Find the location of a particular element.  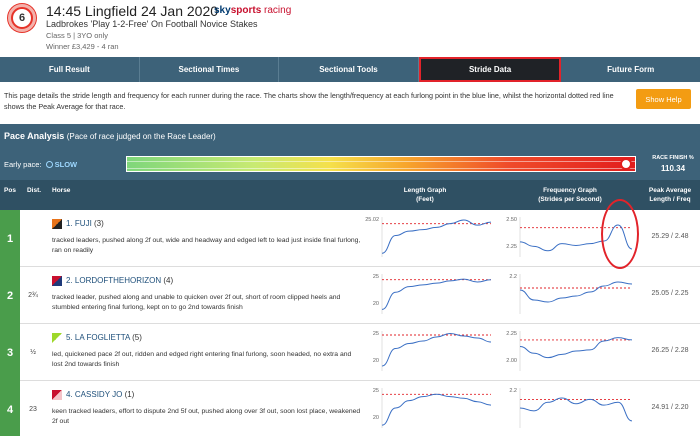

race-number-badge: 6 is located at coordinates (22, 18).